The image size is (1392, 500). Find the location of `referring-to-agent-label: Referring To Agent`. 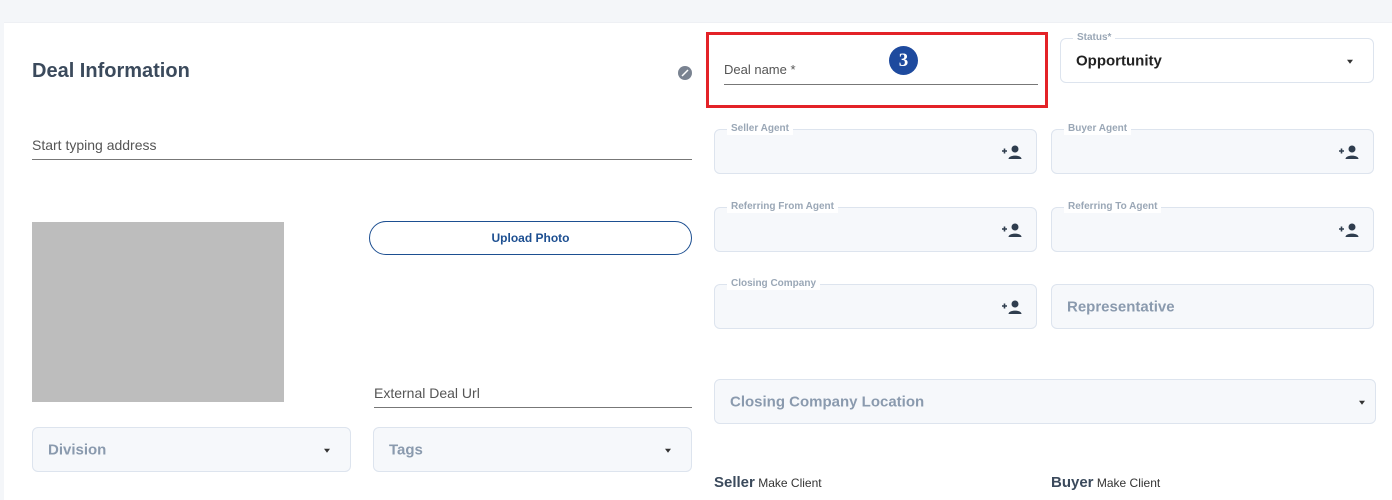

referring-to-agent-label: Referring To Agent is located at coordinates (1113, 207).